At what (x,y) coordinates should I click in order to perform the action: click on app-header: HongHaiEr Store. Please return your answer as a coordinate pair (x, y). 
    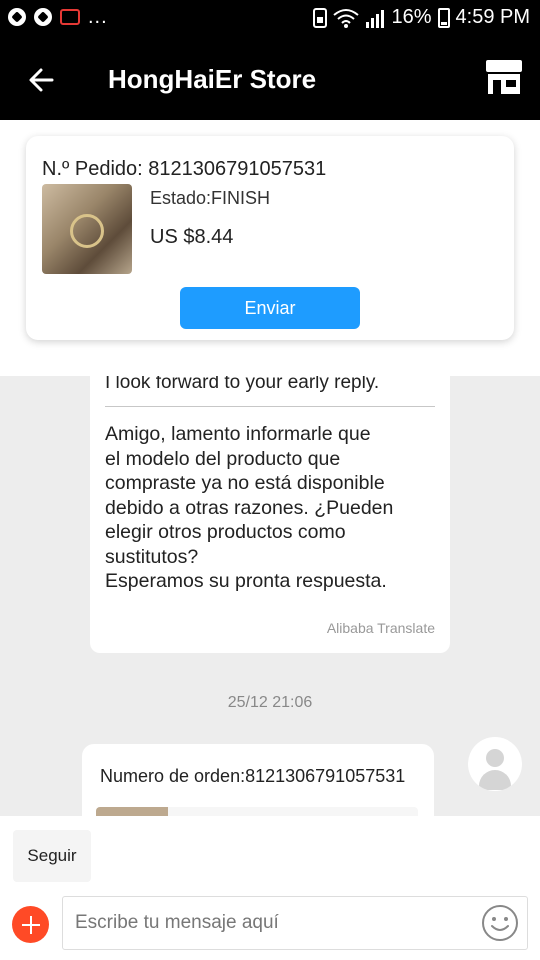
    Looking at the image, I should click on (270, 79).